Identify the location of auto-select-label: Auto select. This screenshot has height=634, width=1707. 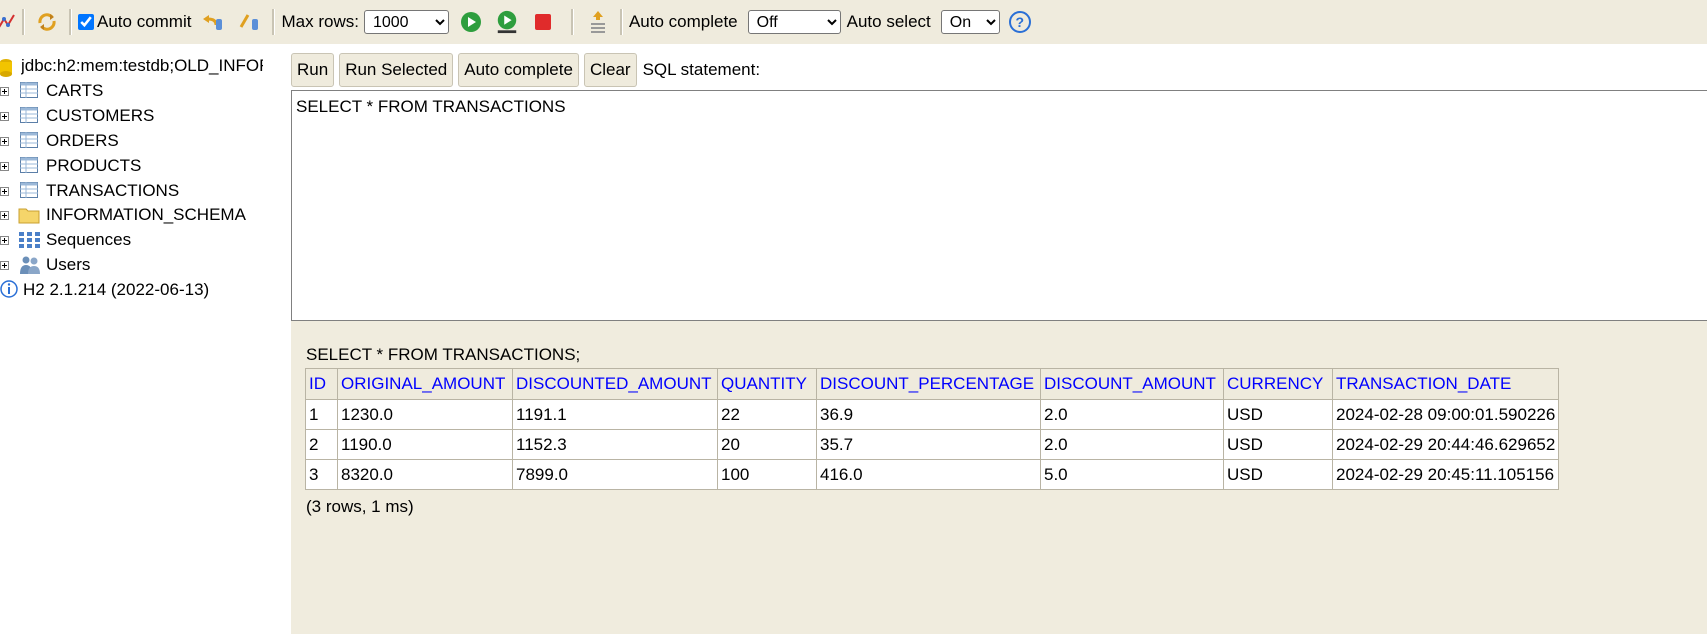
(888, 21).